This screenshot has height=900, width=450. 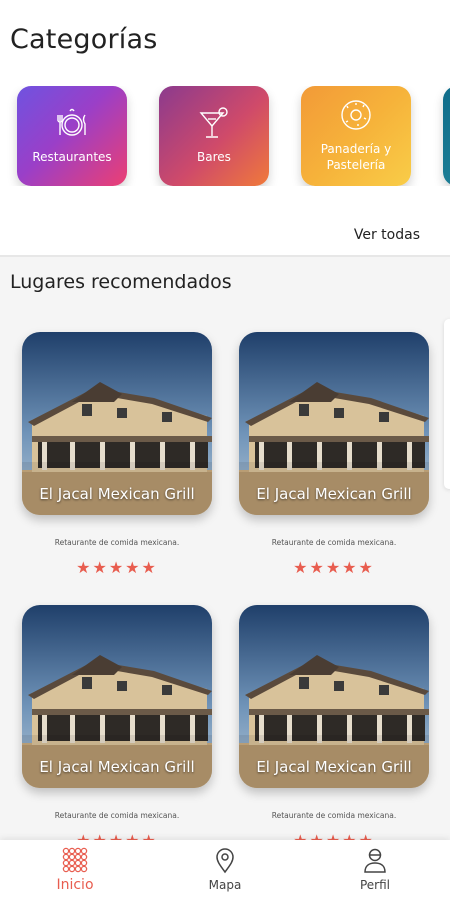 What do you see at coordinates (214, 157) in the screenshot?
I see `category-label: Bares` at bounding box center [214, 157].